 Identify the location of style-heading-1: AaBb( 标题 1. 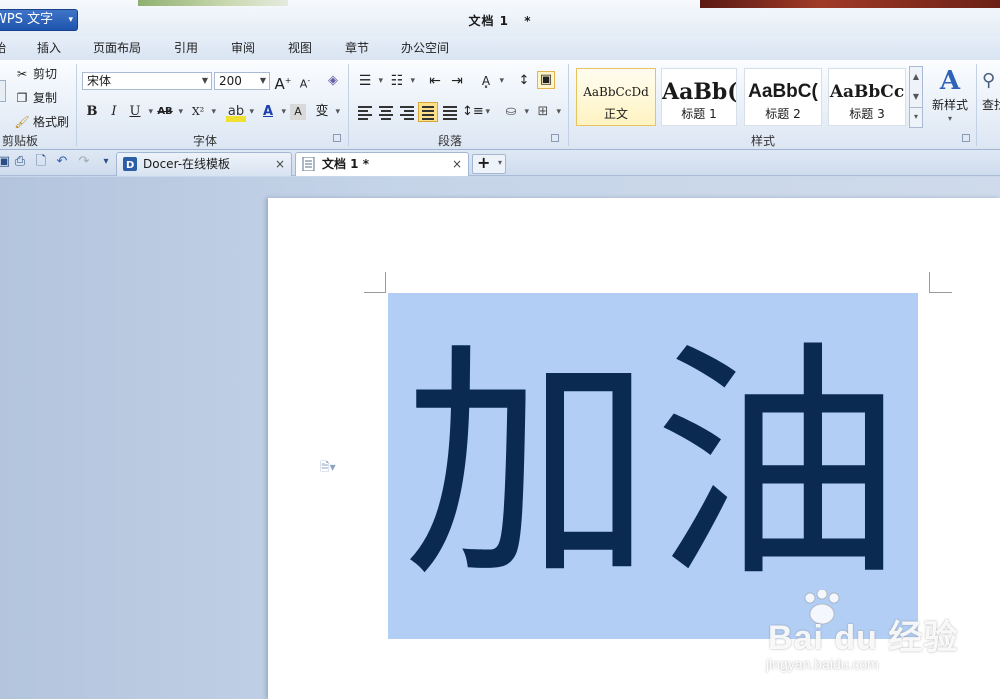
(699, 97).